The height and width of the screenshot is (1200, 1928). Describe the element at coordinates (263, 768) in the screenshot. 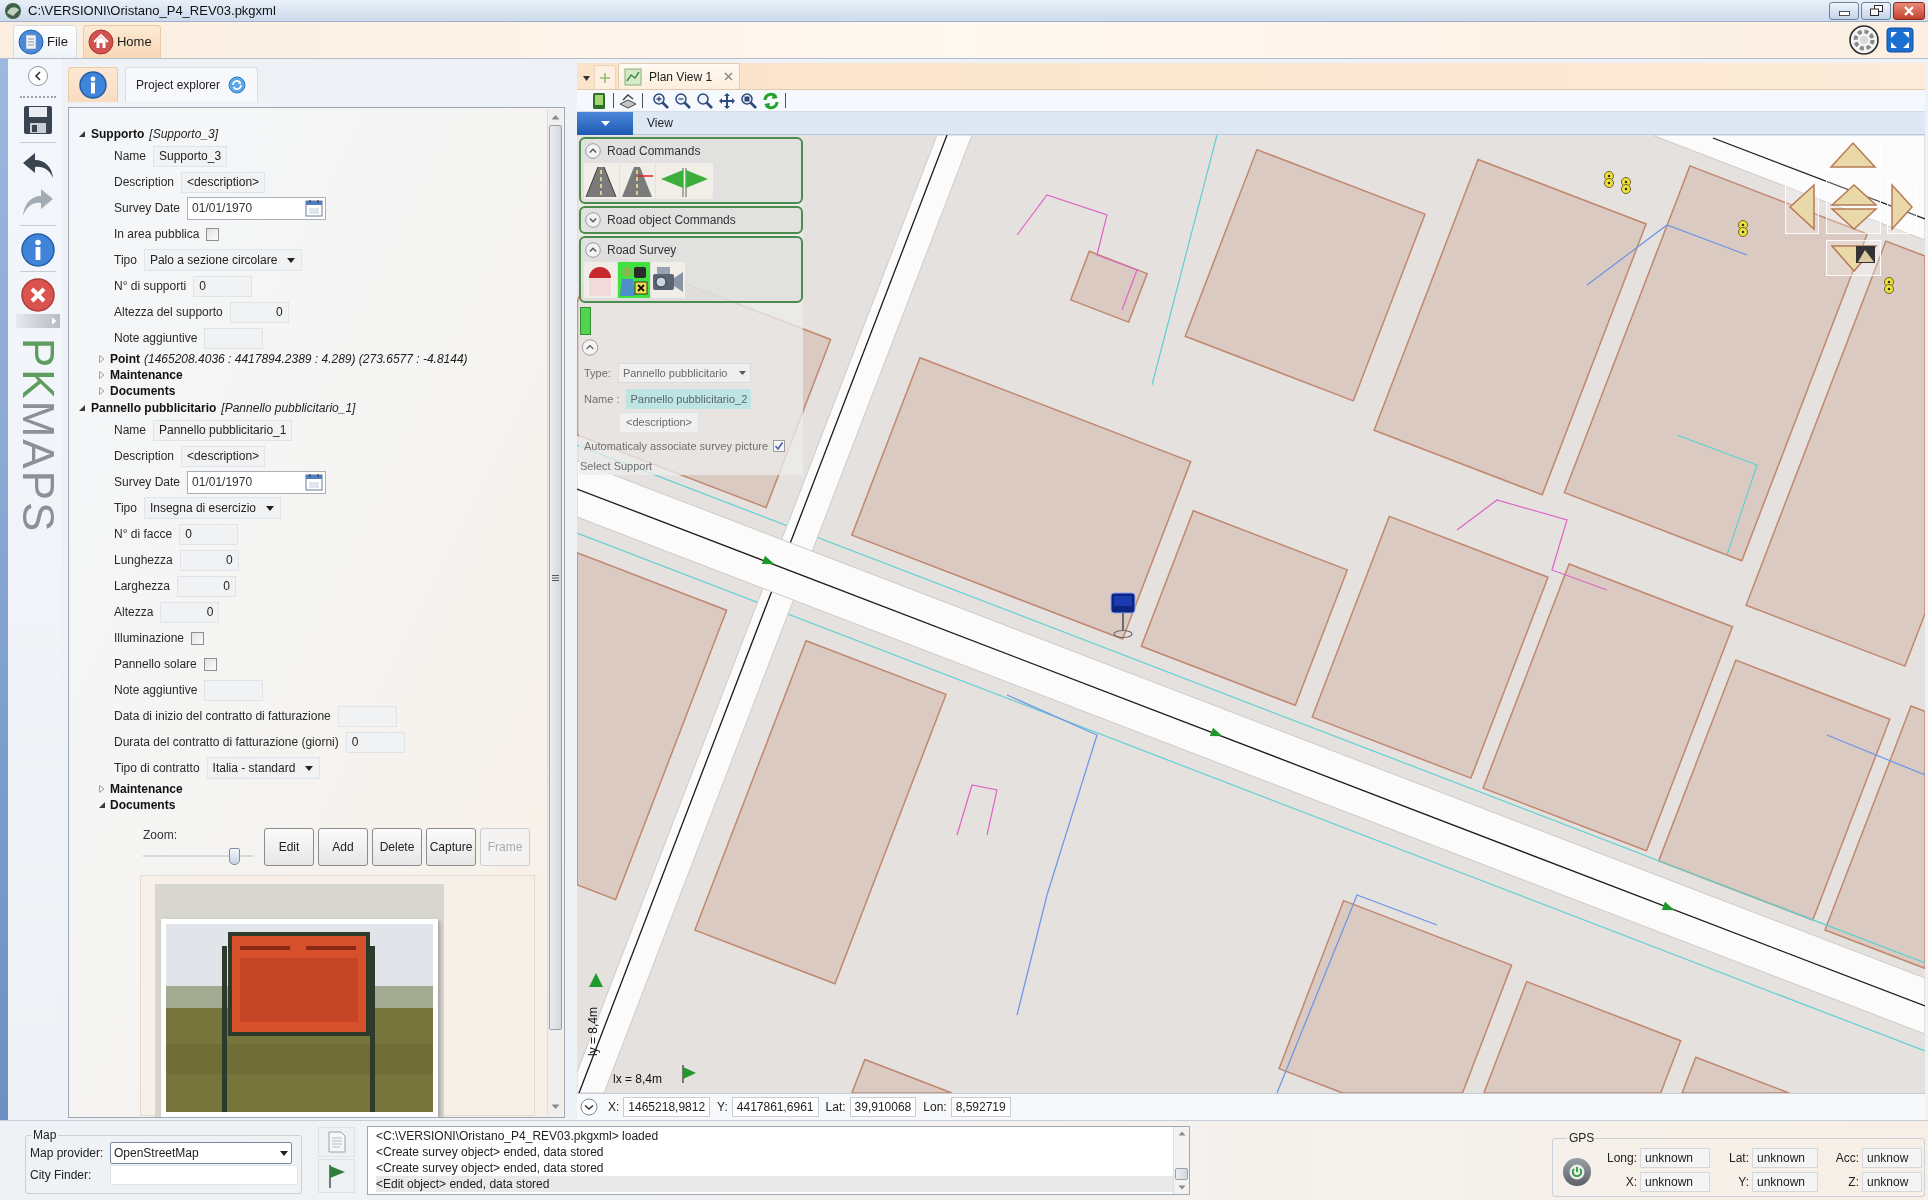

I see `dropdown: Italia - standard` at that location.